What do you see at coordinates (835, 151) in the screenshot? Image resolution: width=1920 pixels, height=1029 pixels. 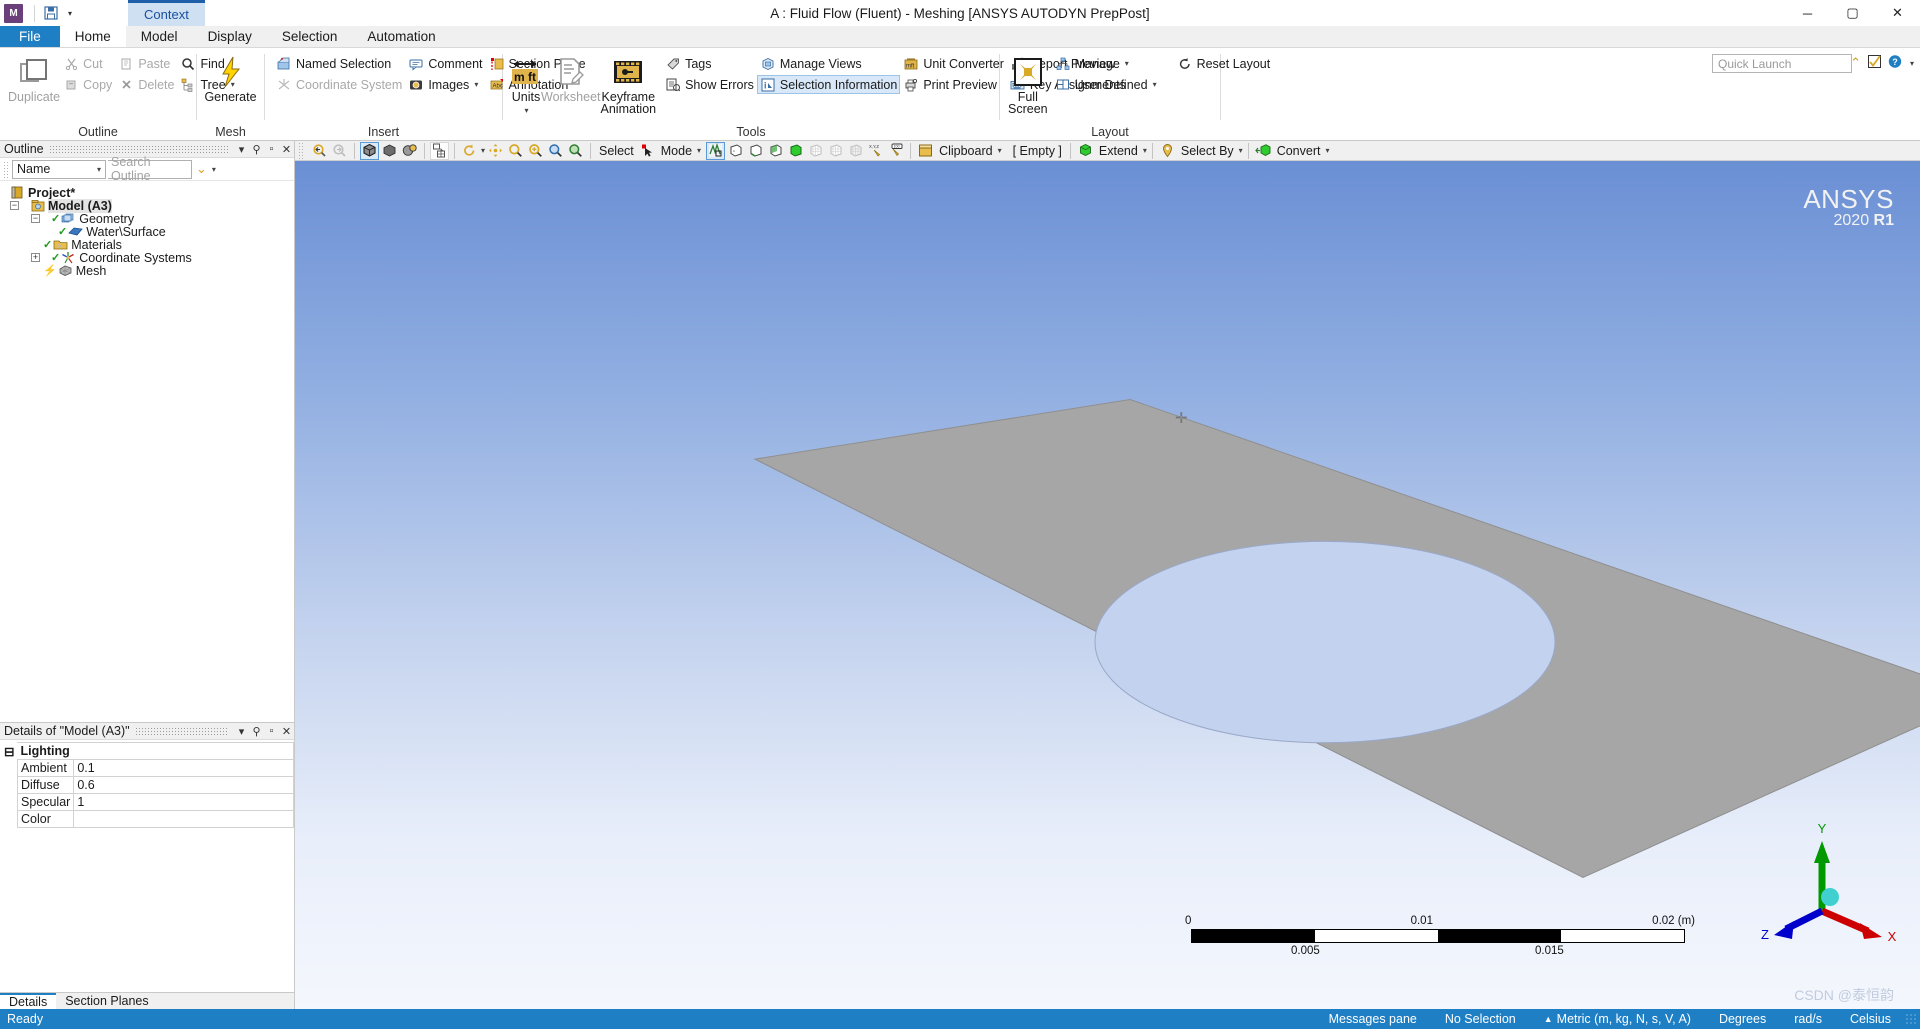 I see `element-select-icon` at bounding box center [835, 151].